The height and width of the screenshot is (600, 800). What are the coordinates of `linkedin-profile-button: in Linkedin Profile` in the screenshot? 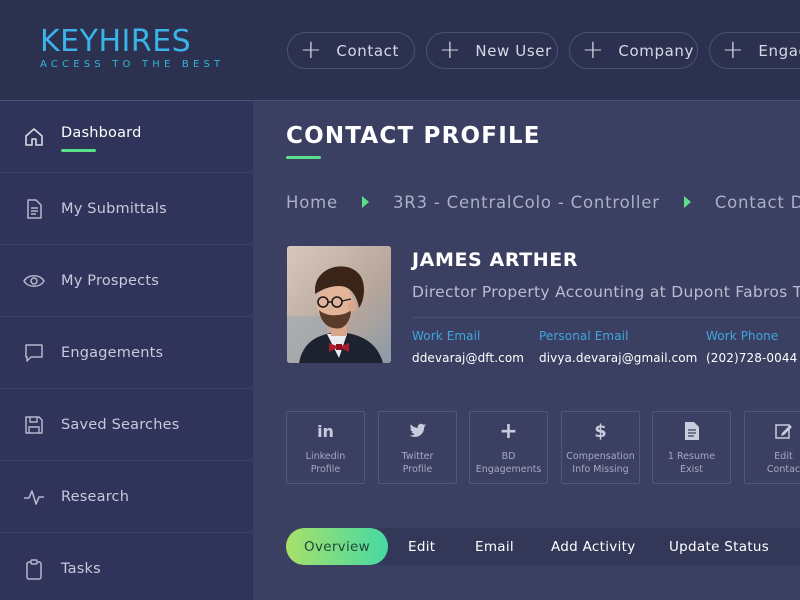 It's located at (325, 447).